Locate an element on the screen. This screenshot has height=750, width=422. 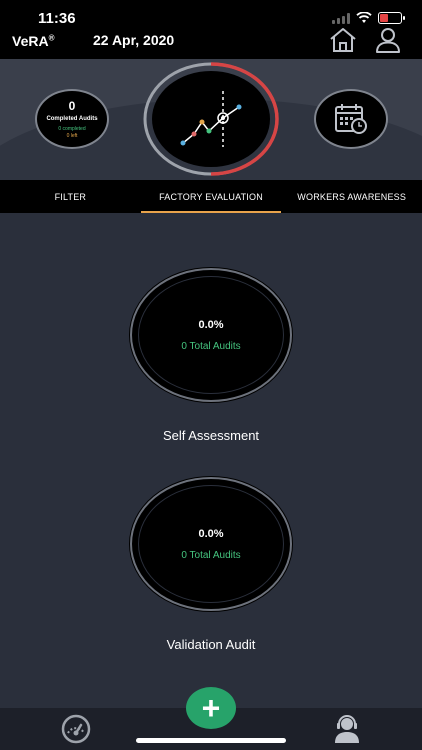
left-count: 0 left is located at coordinates (72, 135).